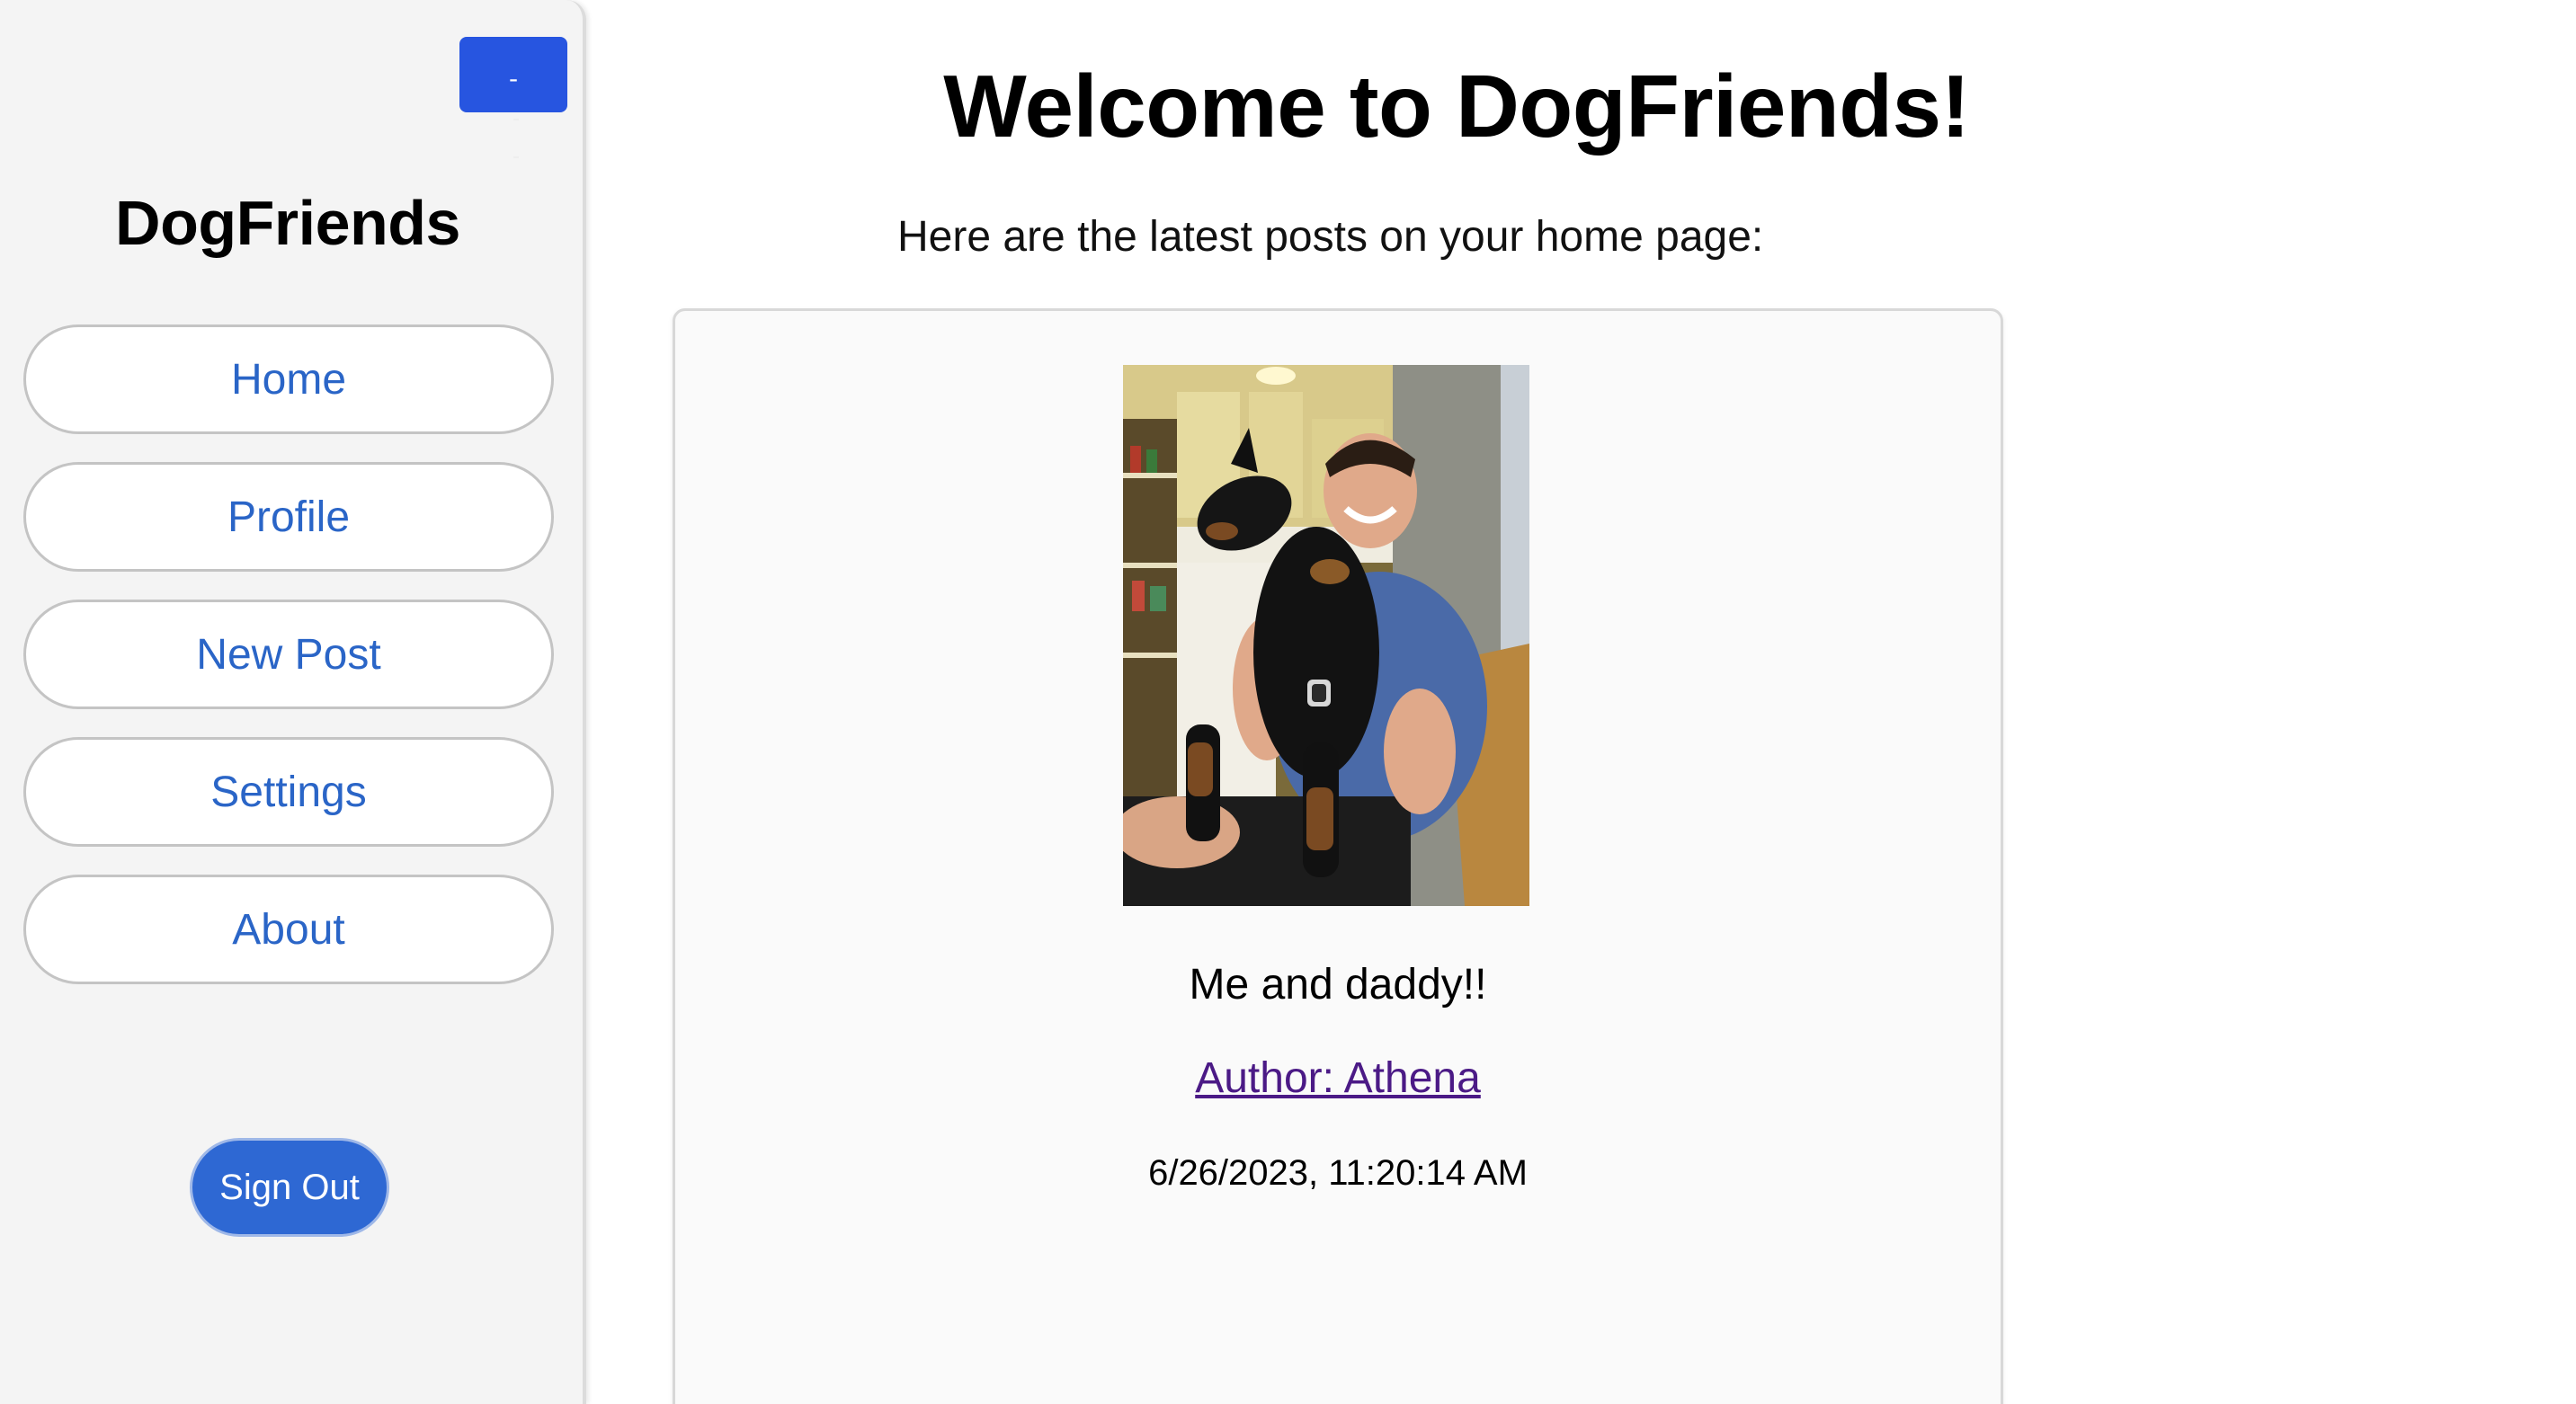 The image size is (2576, 1404). I want to click on sidebar-collapse-button: -, so click(513, 74).